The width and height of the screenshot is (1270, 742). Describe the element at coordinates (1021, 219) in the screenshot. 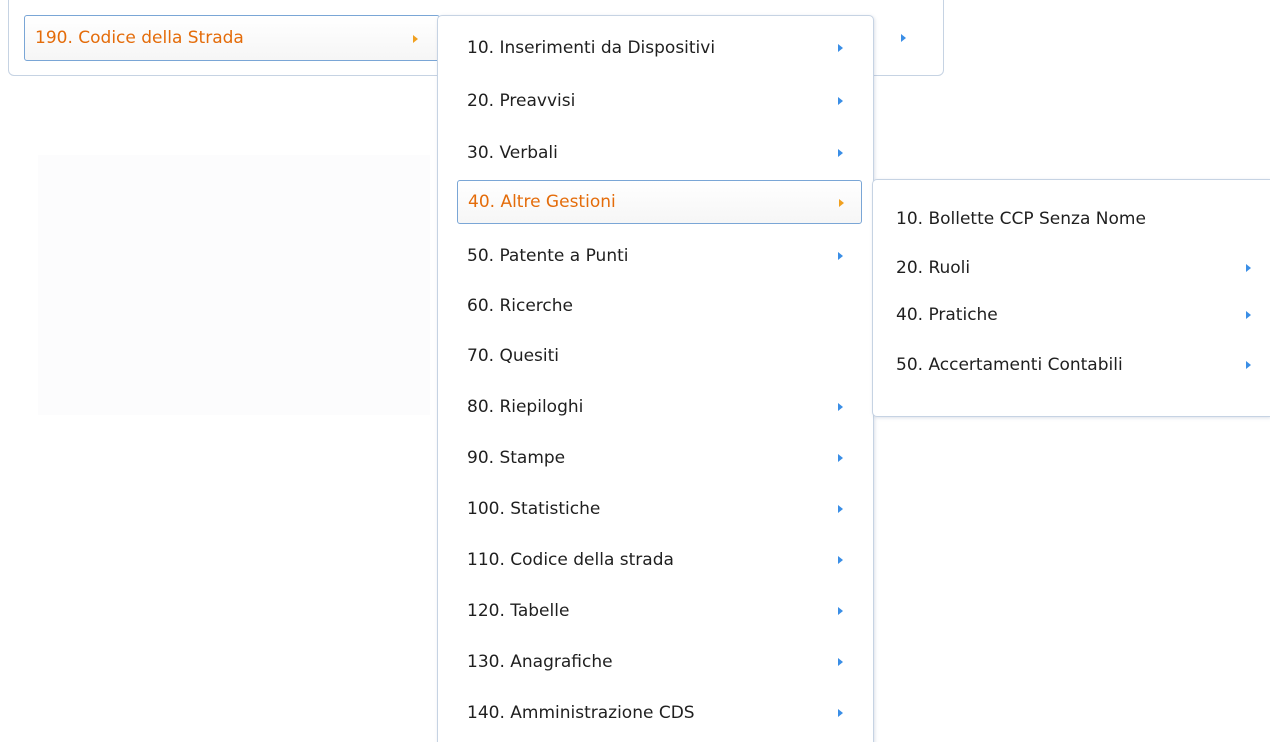

I see `menu-item-label: 10. Bollette CCP Senza Nome` at that location.